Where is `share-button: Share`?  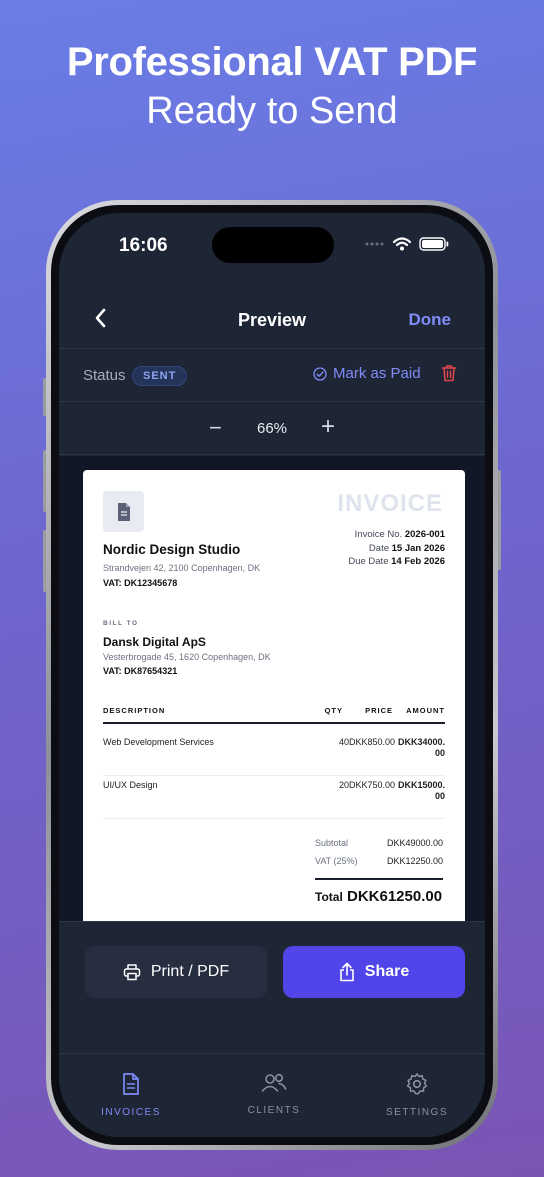 share-button: Share is located at coordinates (374, 972).